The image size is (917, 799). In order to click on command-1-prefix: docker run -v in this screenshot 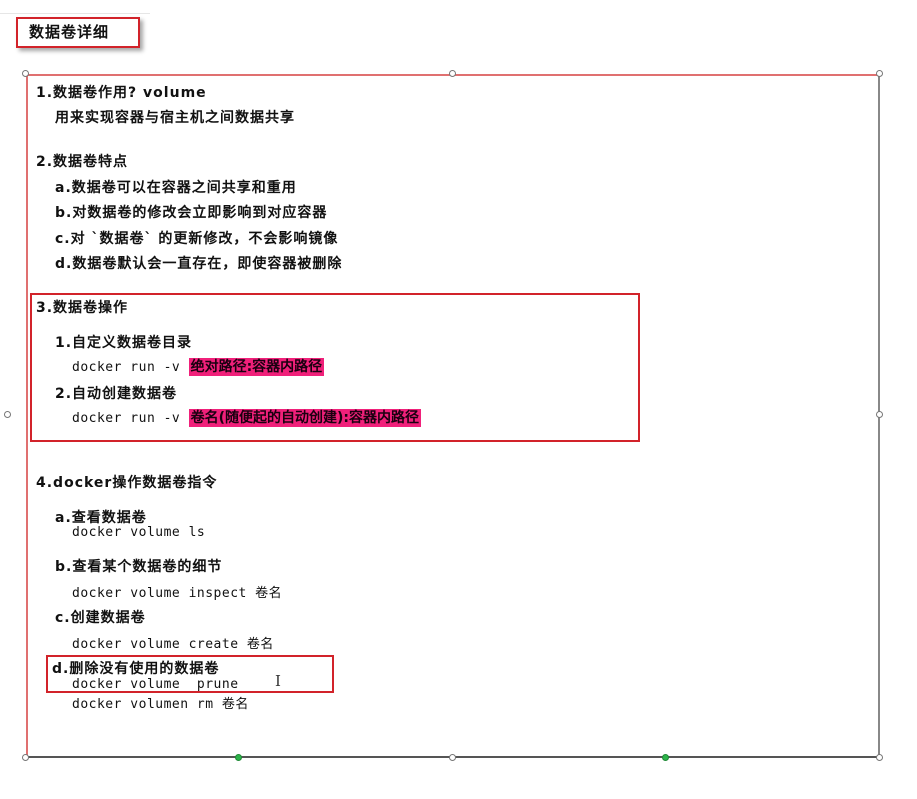, I will do `click(130, 367)`.